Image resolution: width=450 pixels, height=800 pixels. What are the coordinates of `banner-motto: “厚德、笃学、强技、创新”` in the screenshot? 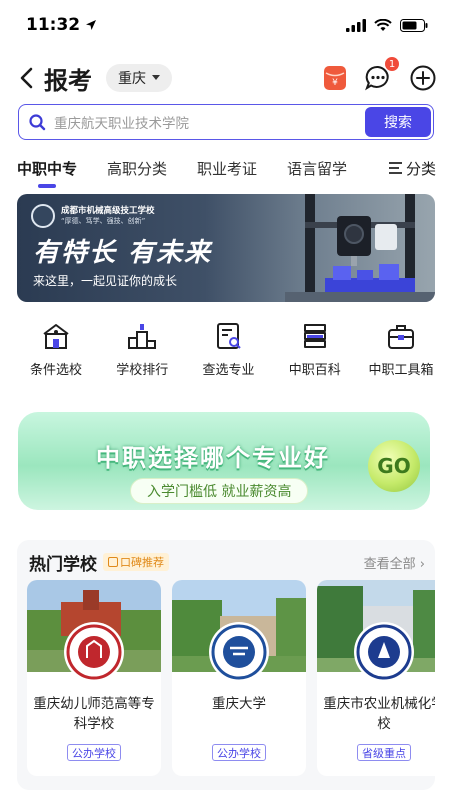 It's located at (103, 221).